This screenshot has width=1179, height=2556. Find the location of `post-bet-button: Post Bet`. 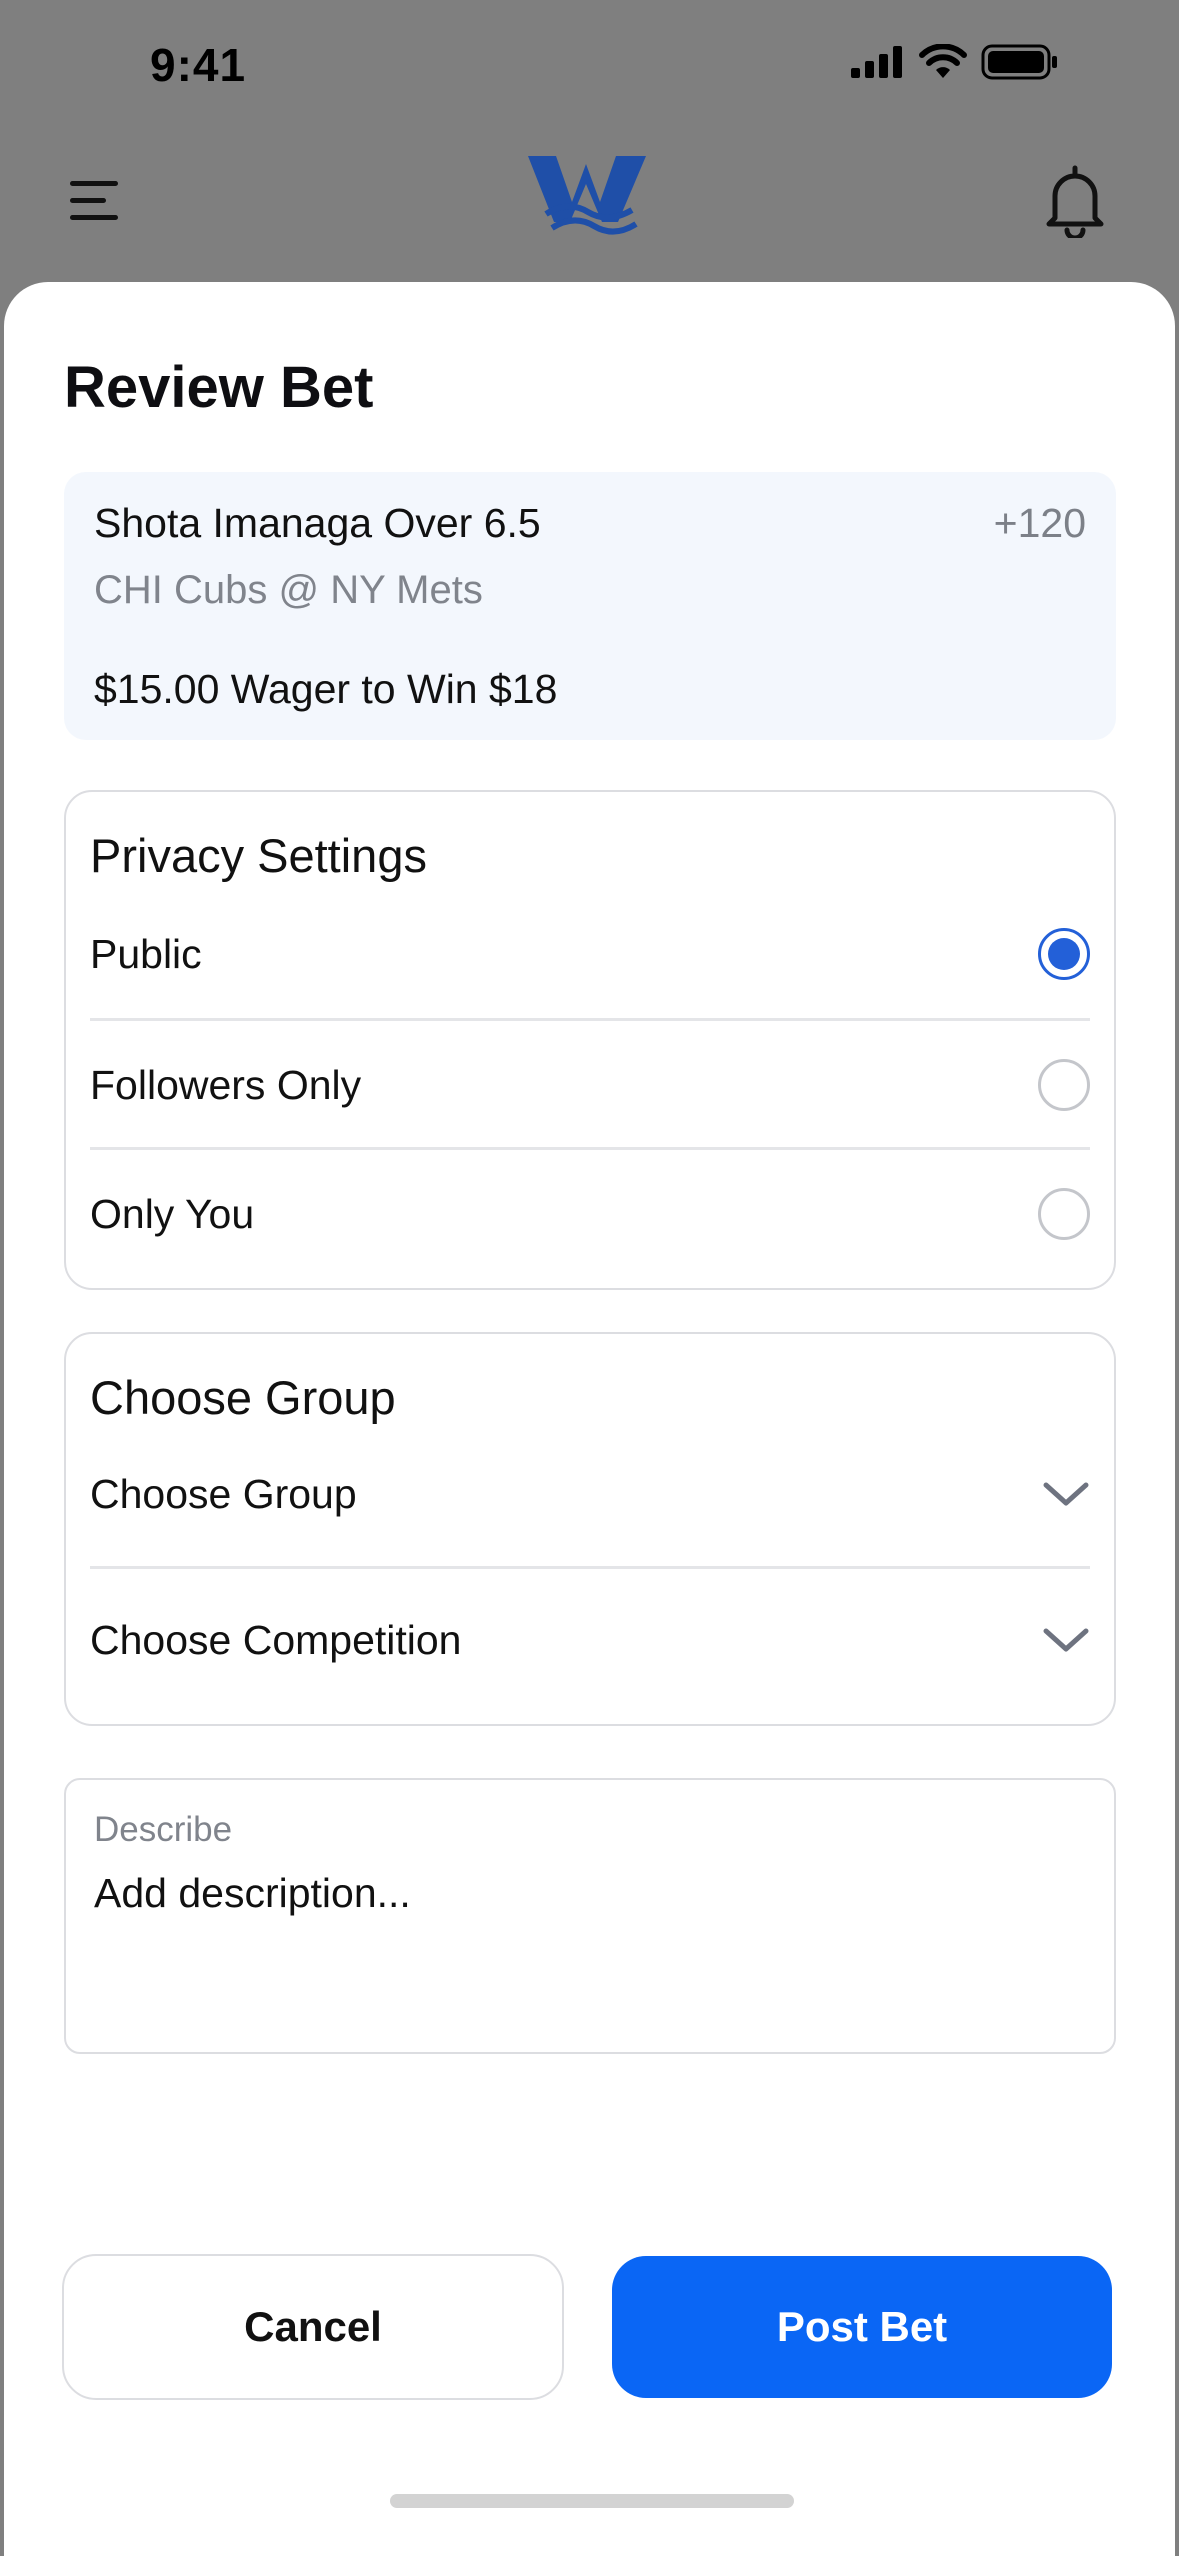

post-bet-button: Post Bet is located at coordinates (862, 2327).